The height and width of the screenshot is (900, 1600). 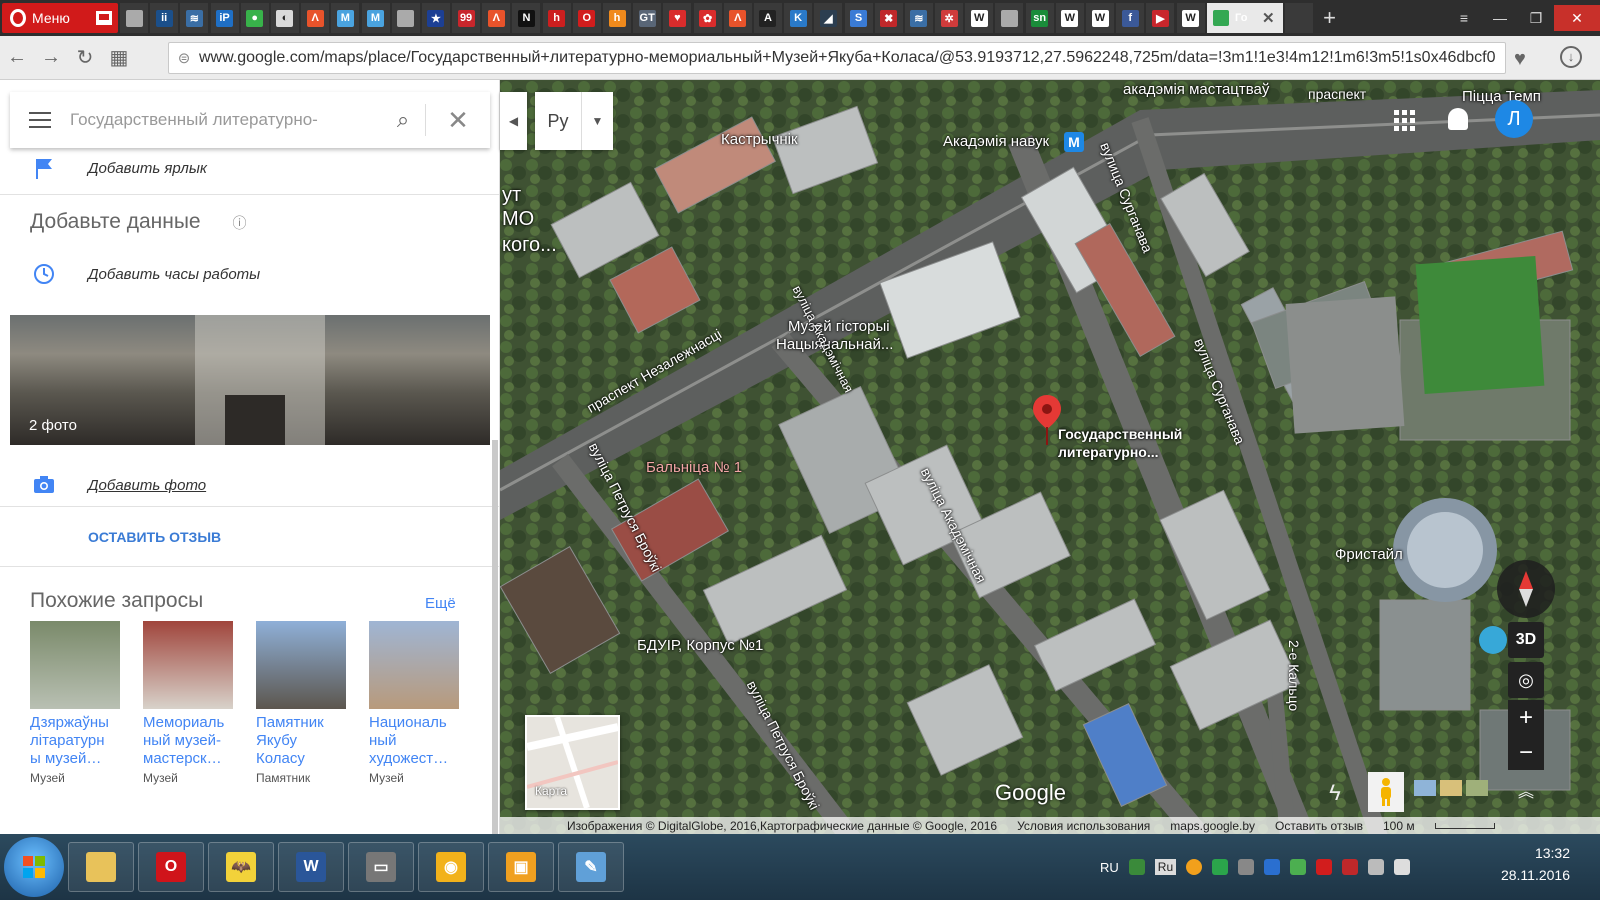 What do you see at coordinates (1501, 96) in the screenshot?
I see `map-label-pizza: Піцца Темп` at bounding box center [1501, 96].